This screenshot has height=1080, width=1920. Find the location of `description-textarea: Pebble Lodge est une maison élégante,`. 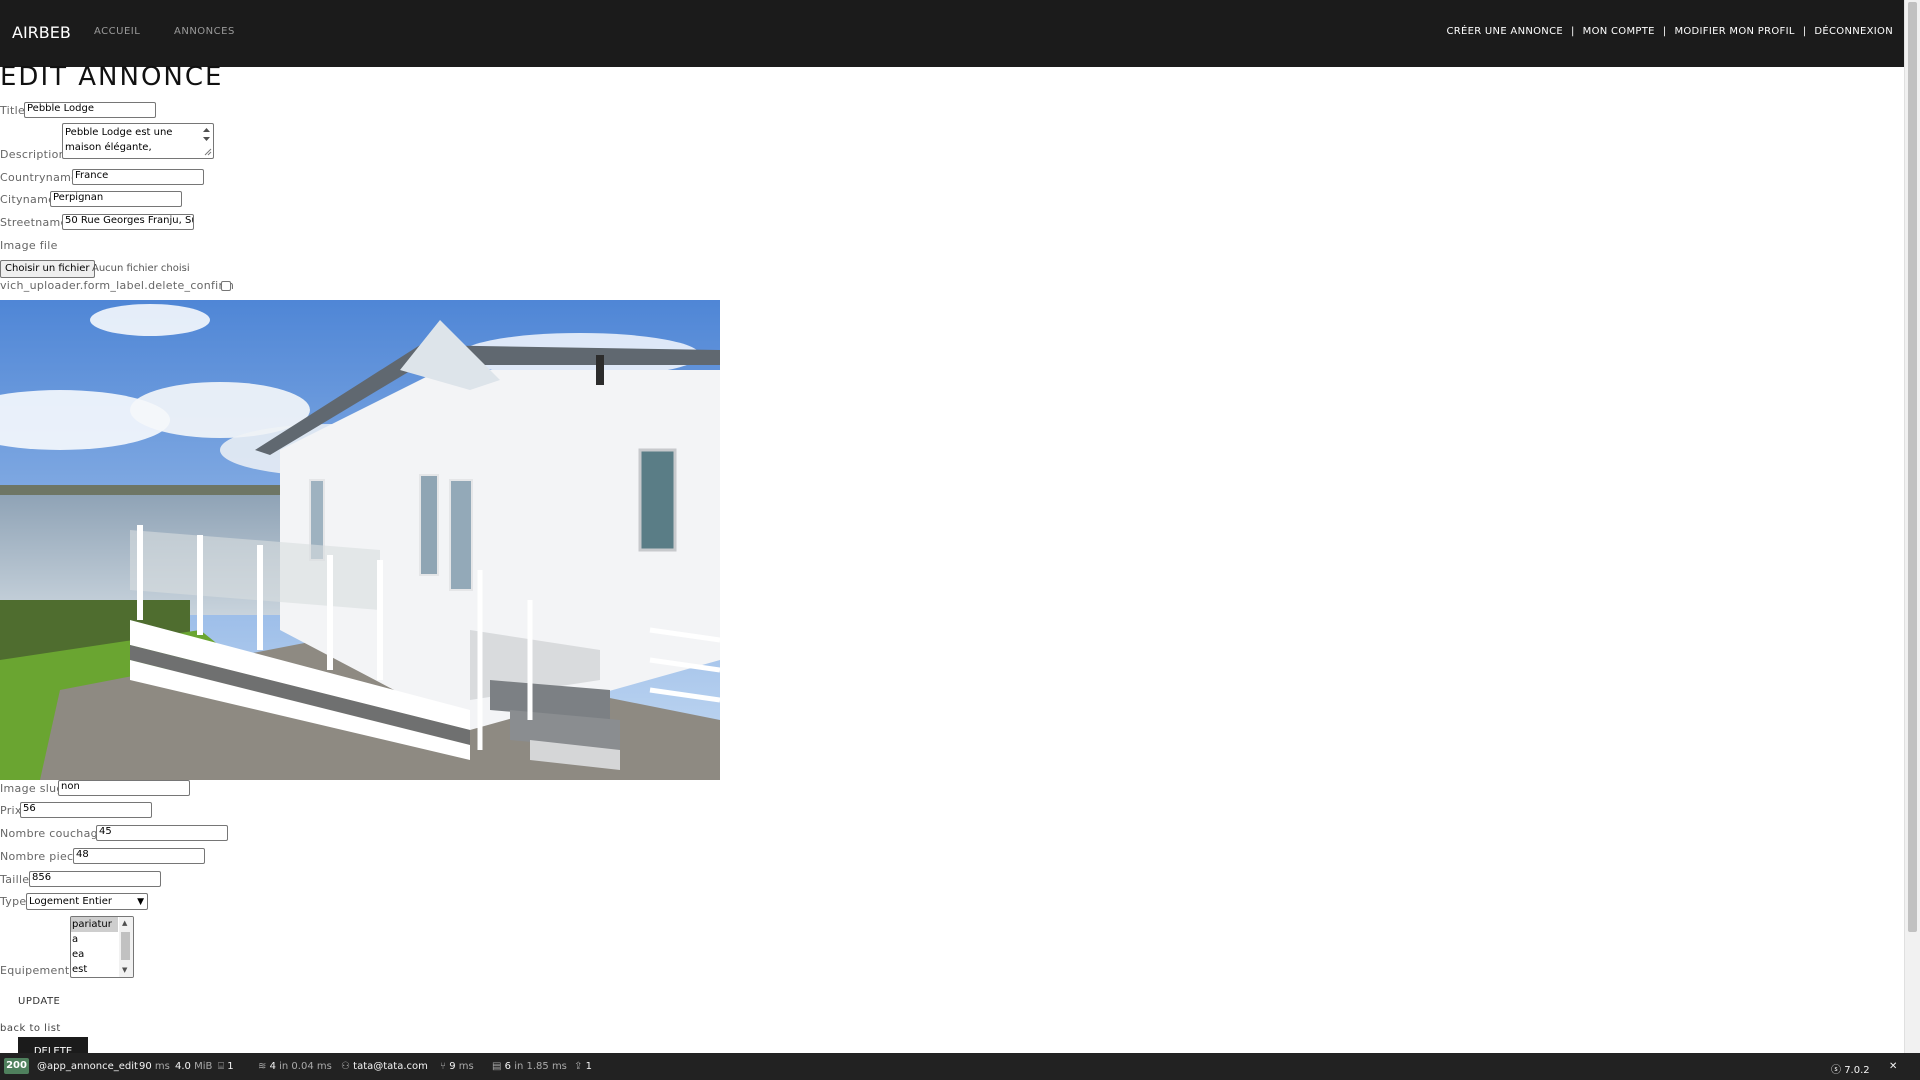

description-textarea: Pebble Lodge est une maison élégante, is located at coordinates (138, 141).